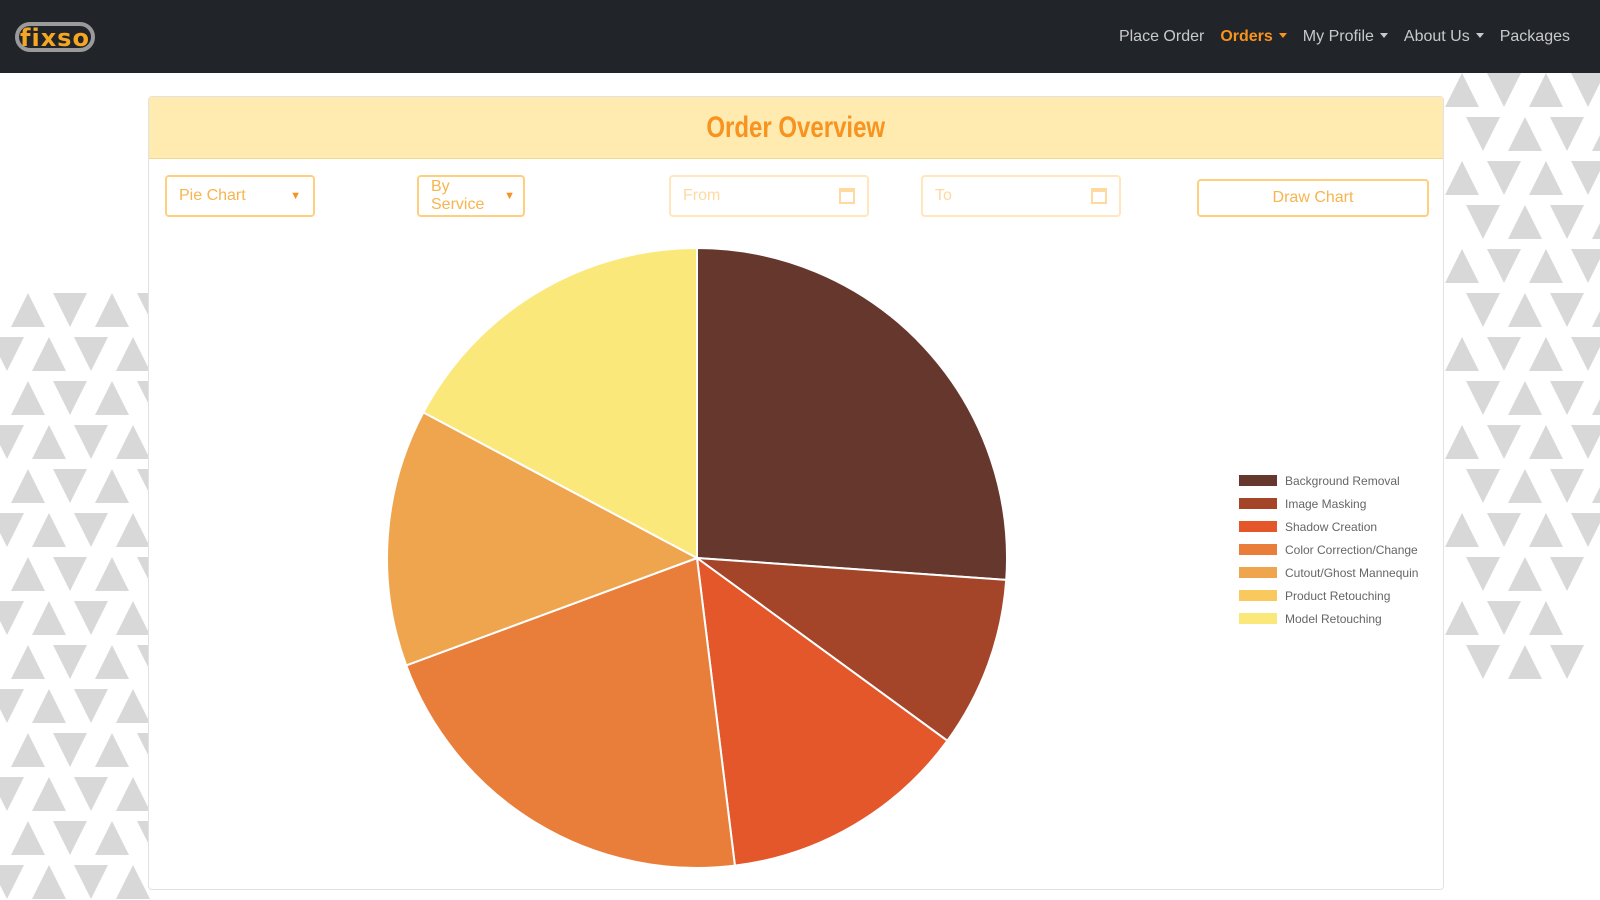  Describe the element at coordinates (1342, 480) in the screenshot. I see `legend-label: Background Removal` at that location.